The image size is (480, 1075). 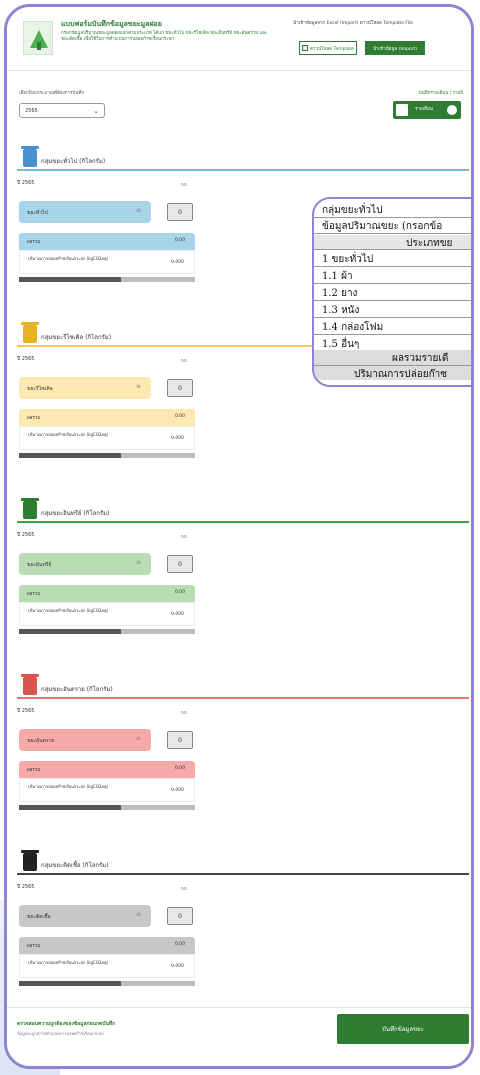 What do you see at coordinates (31, 110) in the screenshot?
I see `year-select-value: 2565` at bounding box center [31, 110].